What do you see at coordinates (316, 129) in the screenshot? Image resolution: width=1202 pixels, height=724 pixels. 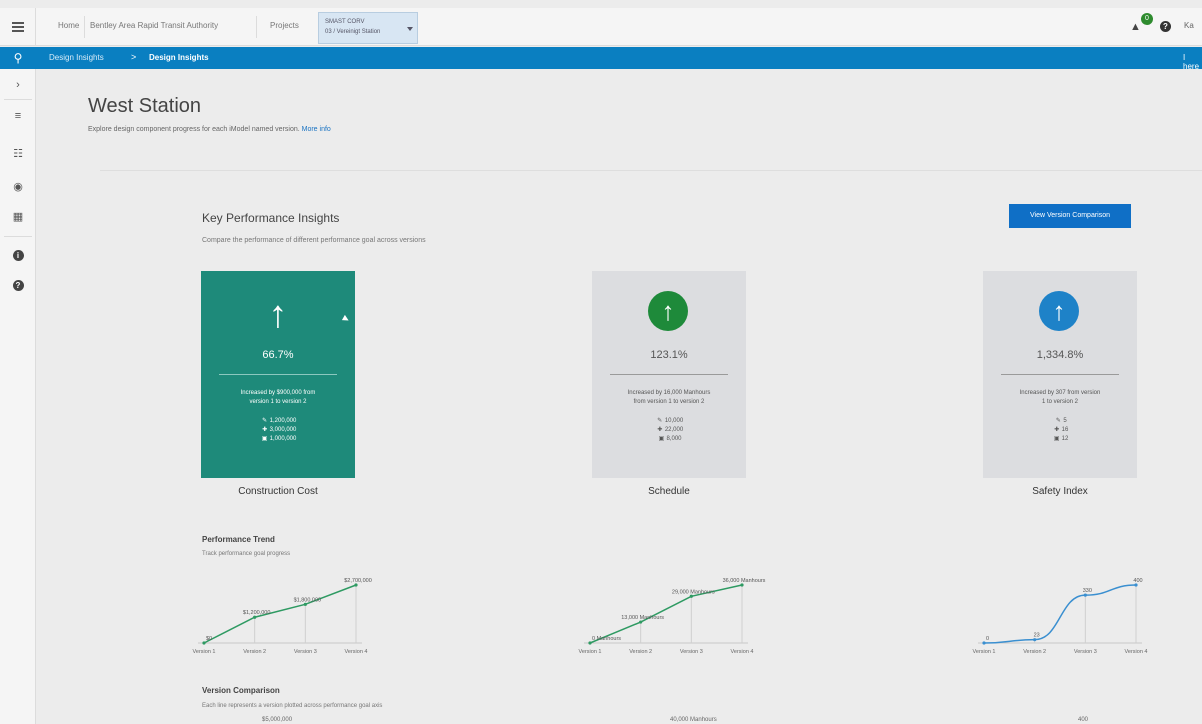 I see `more-info-link: More info` at bounding box center [316, 129].